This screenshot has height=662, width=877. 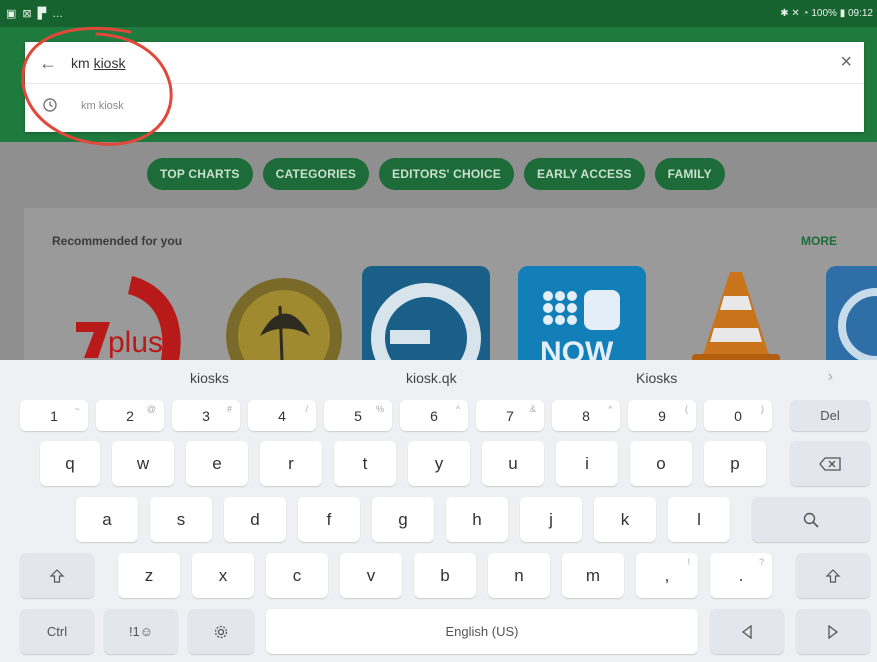 I want to click on key-label: ,, so click(x=667, y=575).